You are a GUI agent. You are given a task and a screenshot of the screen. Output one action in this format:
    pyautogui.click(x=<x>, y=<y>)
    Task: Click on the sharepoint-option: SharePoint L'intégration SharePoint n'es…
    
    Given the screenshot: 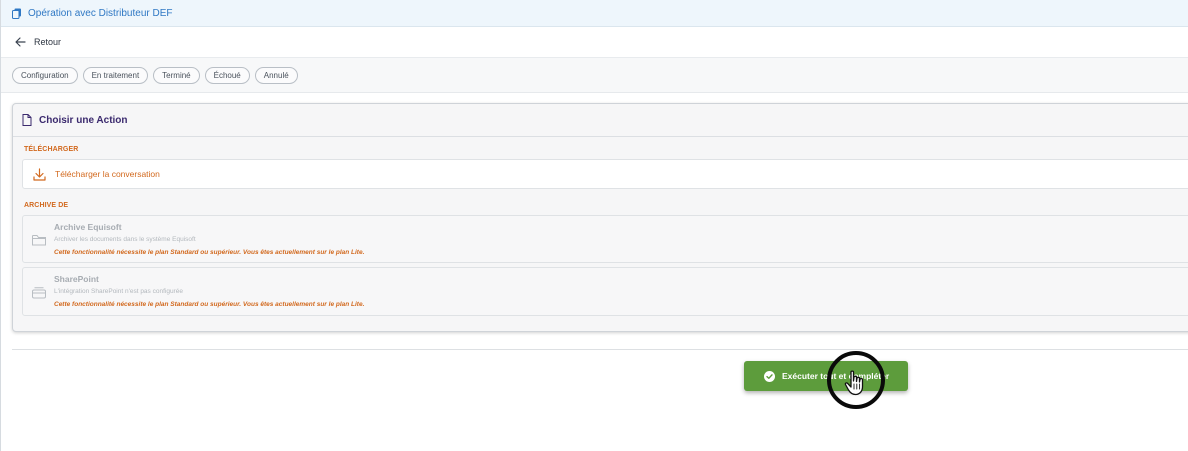 What is the action you would take?
    pyautogui.click(x=605, y=291)
    